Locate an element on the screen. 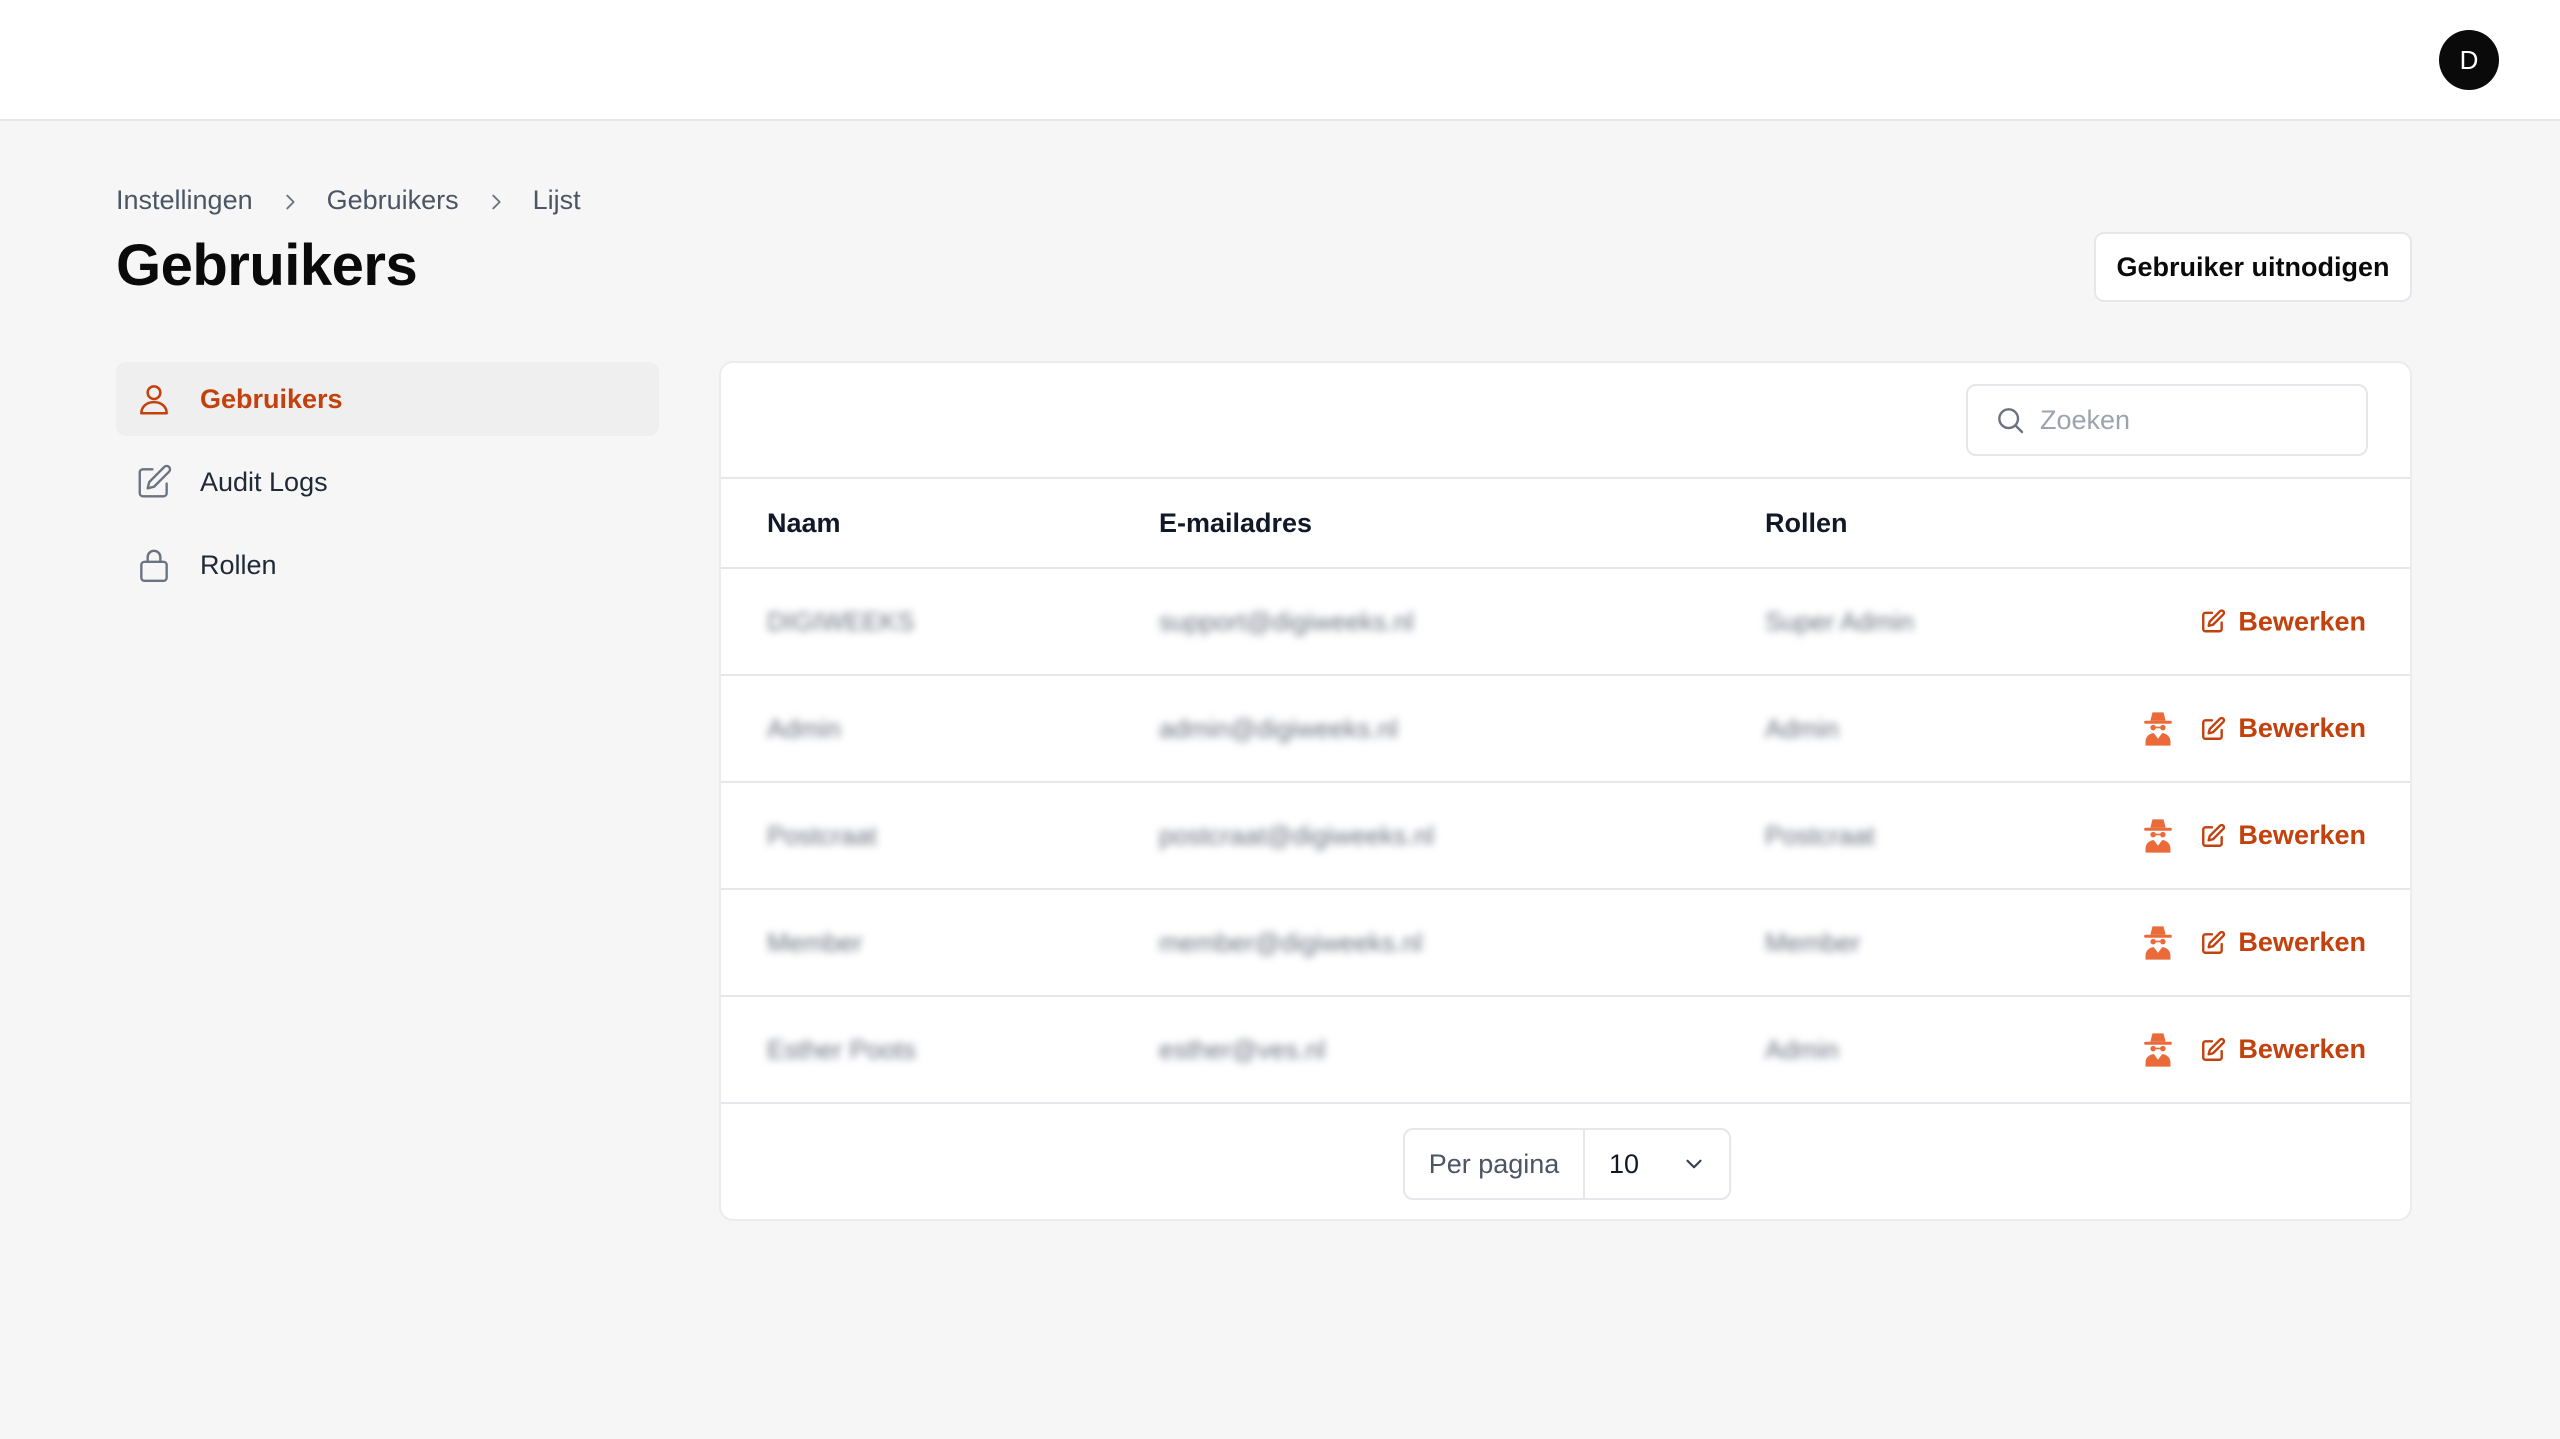 The height and width of the screenshot is (1439, 2560). breadcrumb-item-settings: Instellingen is located at coordinates (184, 200).